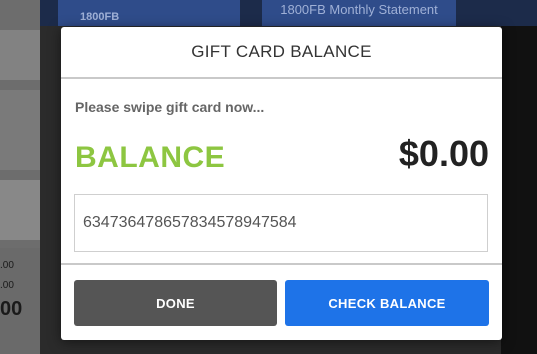 The width and height of the screenshot is (537, 354). Describe the element at coordinates (149, 13) in the screenshot. I see `background-tile: 1800FB` at that location.